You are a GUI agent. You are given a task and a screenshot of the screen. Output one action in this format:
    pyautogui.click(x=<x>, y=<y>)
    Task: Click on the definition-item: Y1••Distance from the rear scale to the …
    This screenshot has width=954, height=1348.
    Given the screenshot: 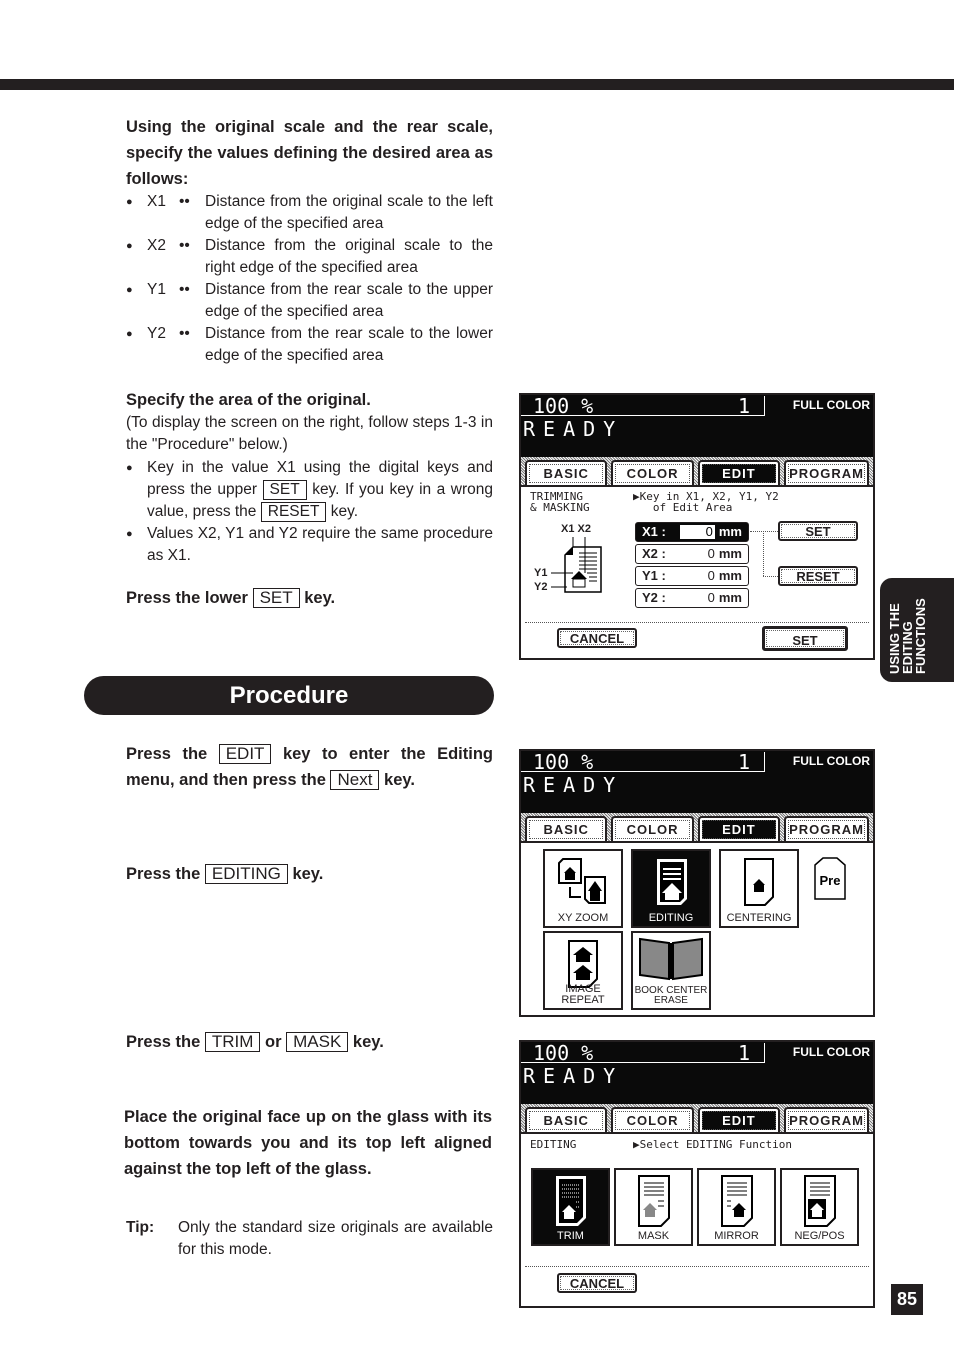 What is the action you would take?
    pyautogui.click(x=309, y=301)
    